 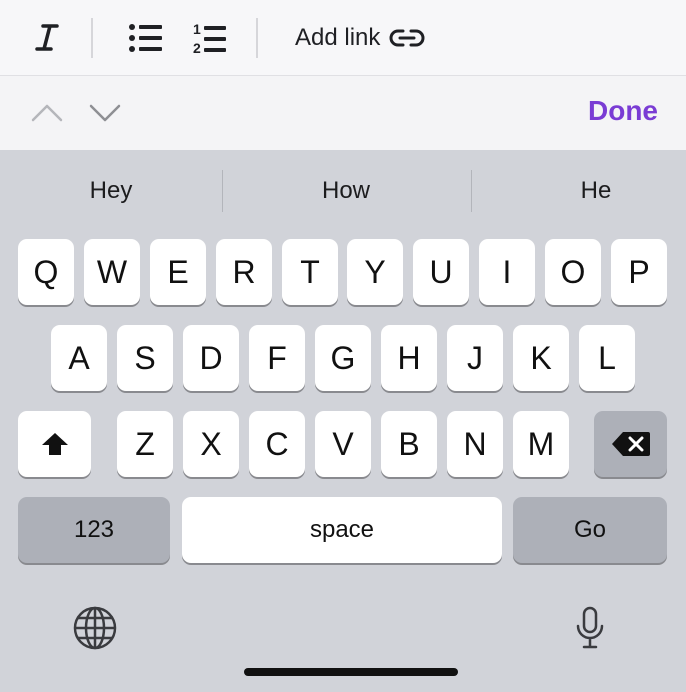 What do you see at coordinates (145, 444) in the screenshot?
I see `key-z: Z` at bounding box center [145, 444].